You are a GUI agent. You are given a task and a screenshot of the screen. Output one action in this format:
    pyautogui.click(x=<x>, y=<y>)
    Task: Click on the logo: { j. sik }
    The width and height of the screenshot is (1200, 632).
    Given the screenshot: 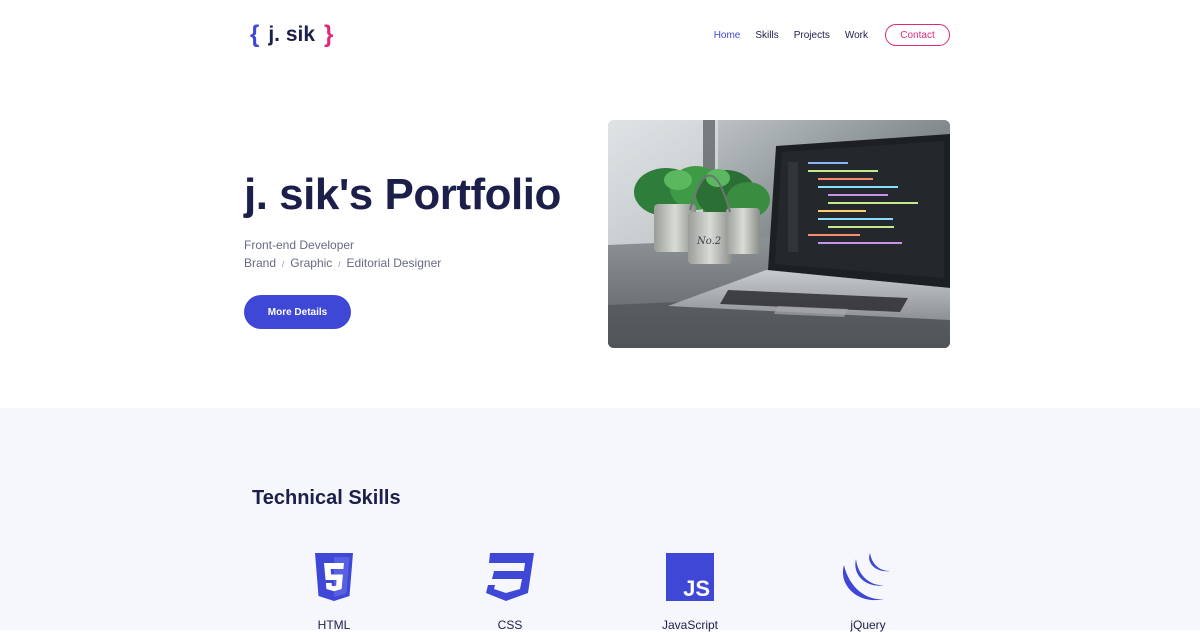 What is the action you would take?
    pyautogui.click(x=291, y=35)
    